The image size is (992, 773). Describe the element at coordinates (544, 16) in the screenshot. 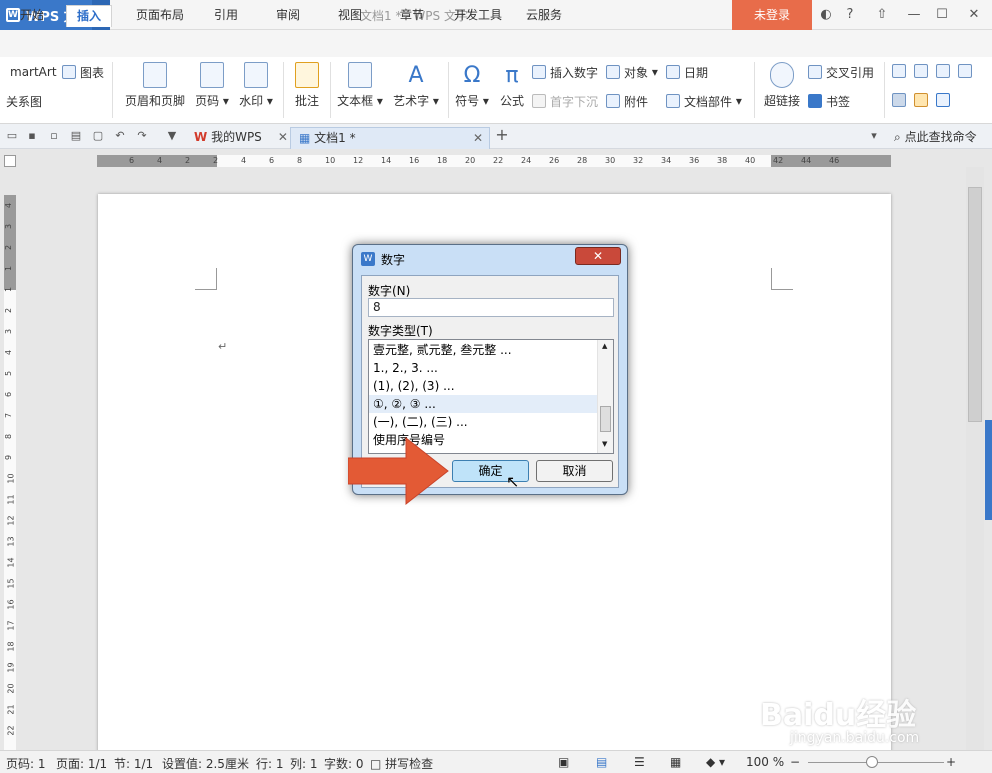

I see `tab-cloud: 云服务` at that location.